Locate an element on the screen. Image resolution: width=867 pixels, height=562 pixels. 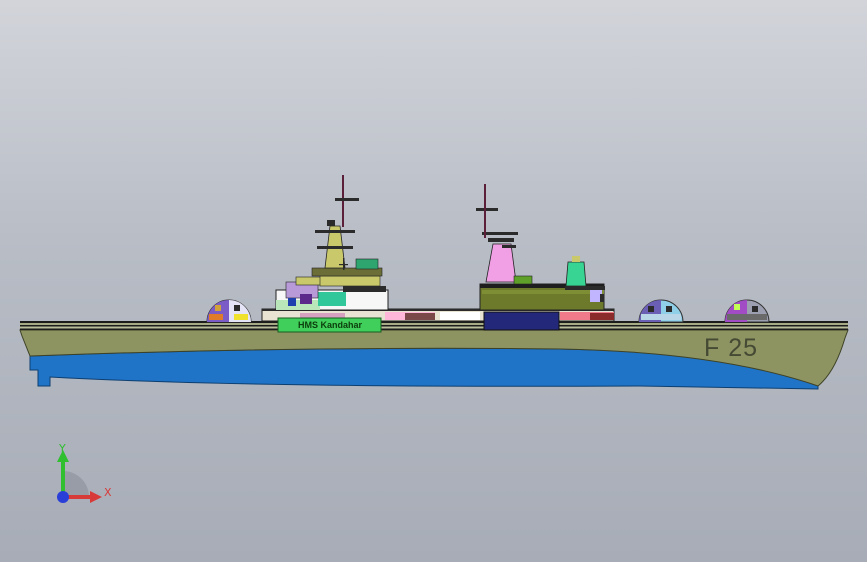
aft-mast is located at coordinates (576, 274).